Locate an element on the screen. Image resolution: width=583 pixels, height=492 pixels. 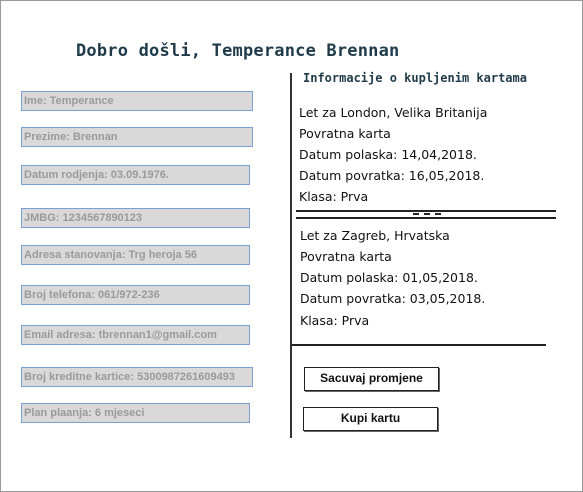
ticket-2-type: Povratna karta is located at coordinates (346, 256).